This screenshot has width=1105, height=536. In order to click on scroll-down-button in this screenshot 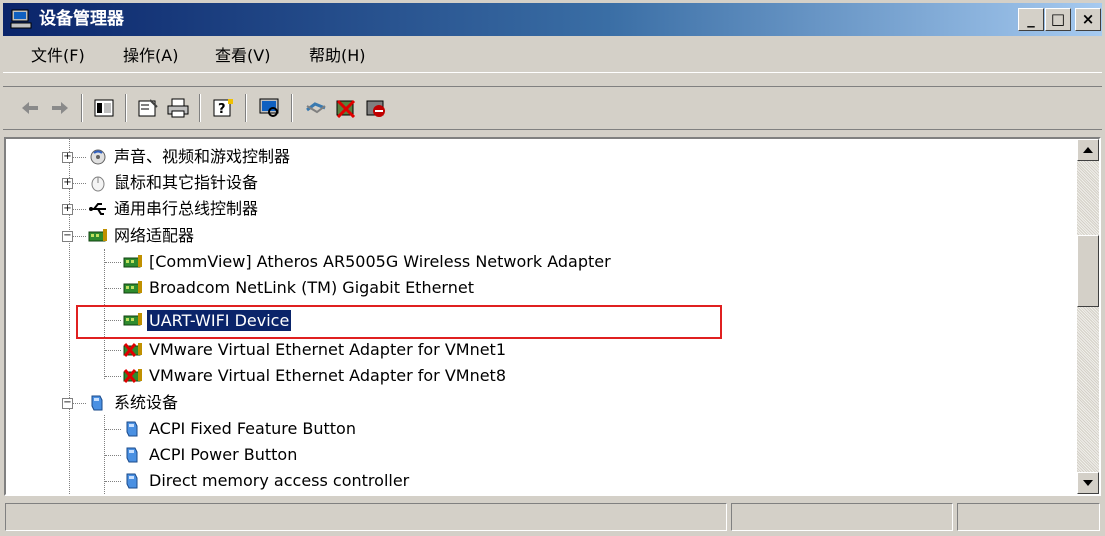, I will do `click(1088, 483)`.